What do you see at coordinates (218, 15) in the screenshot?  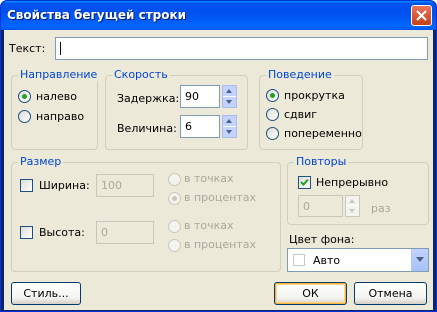 I see `title-bar: Свойства бегущей строки` at bounding box center [218, 15].